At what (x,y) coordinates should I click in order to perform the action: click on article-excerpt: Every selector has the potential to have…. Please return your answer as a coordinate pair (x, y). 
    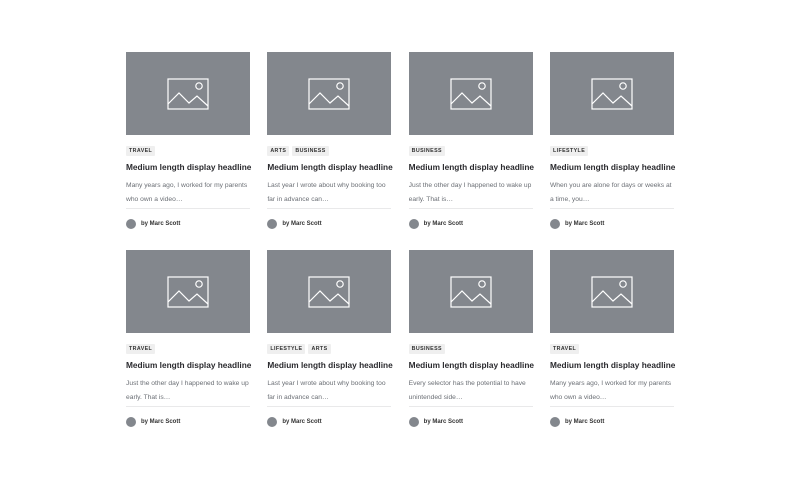
    Looking at the image, I should click on (467, 390).